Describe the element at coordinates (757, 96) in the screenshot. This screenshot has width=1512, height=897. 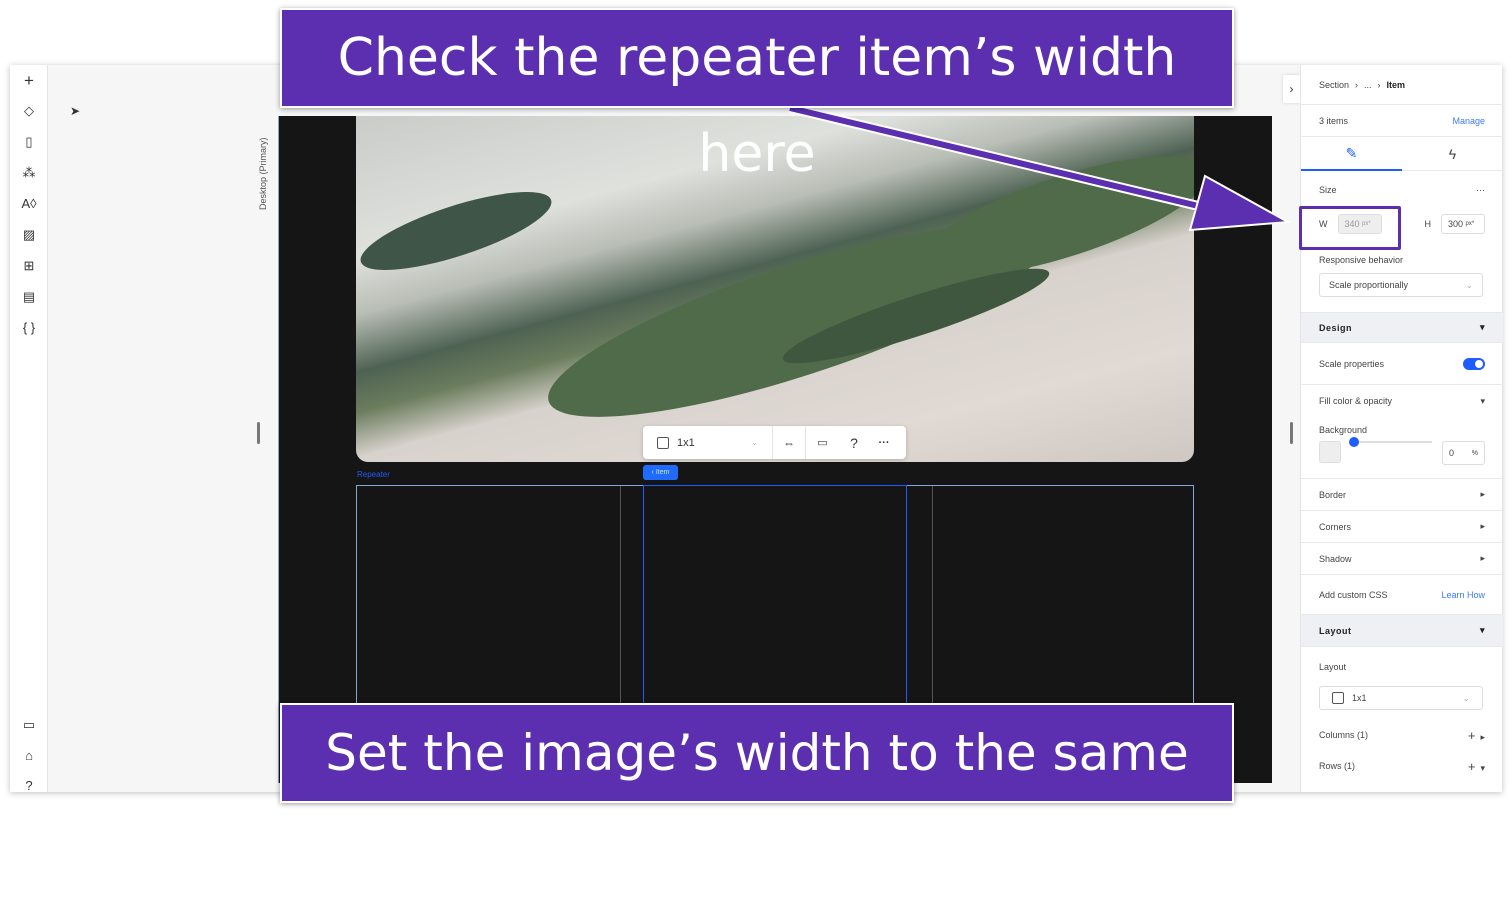
I see `callout-top: Check the repeater item’s width here` at that location.